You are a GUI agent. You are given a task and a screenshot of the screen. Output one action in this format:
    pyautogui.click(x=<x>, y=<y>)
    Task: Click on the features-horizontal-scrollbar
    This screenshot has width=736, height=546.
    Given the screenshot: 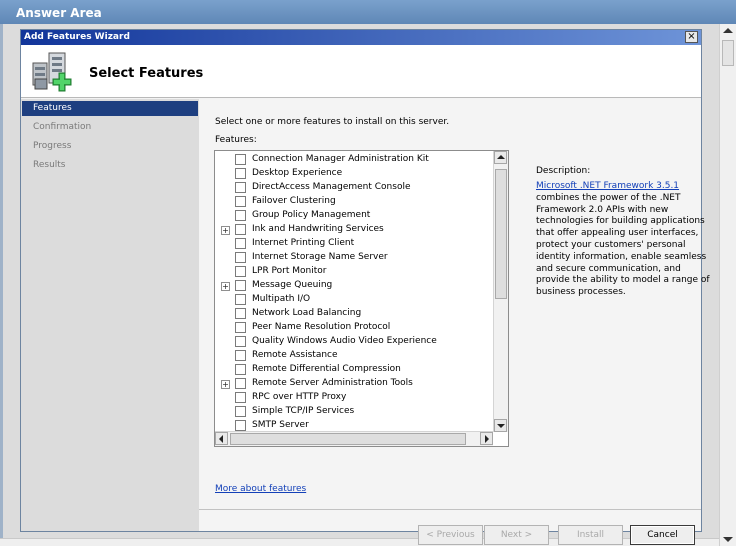 What is the action you would take?
    pyautogui.click(x=354, y=438)
    